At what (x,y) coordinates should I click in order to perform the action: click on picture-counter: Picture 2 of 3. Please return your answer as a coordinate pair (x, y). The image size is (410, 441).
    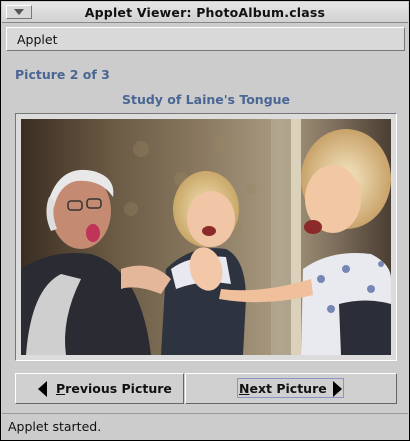
    Looking at the image, I should click on (62, 74).